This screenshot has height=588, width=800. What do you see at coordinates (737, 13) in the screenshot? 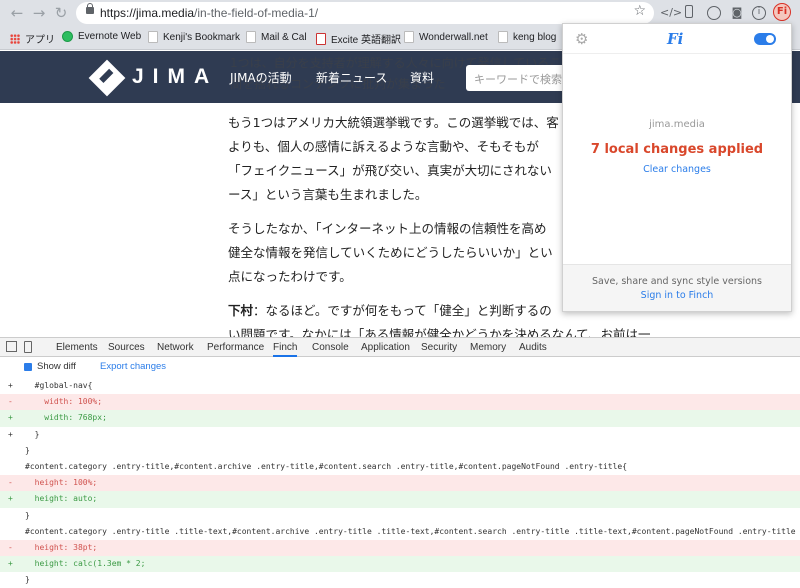
I see `camera-extension-icon: ◙` at bounding box center [737, 13].